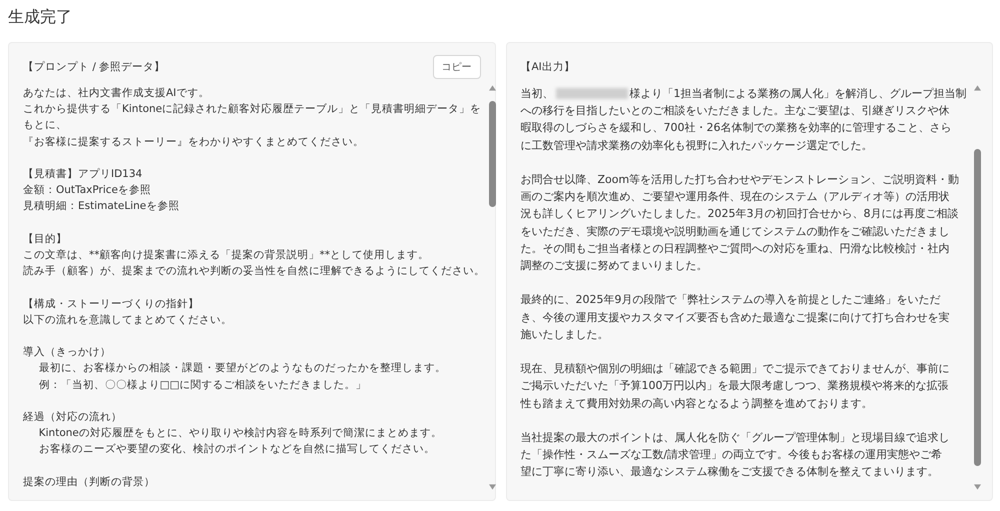  Describe the element at coordinates (94, 67) in the screenshot. I see `panel-heading: 【プロンプト / 参照データ】` at that location.